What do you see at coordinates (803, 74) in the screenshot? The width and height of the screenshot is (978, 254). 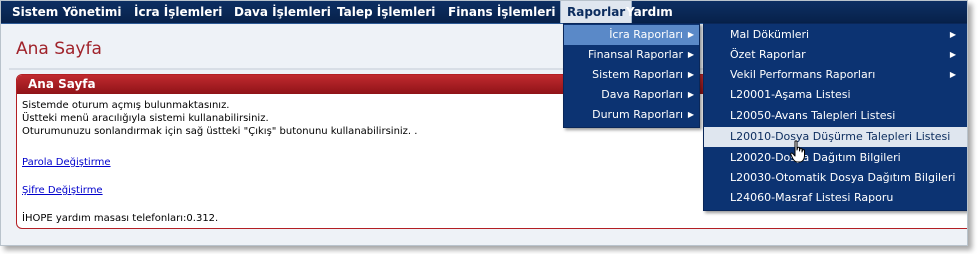 I see `menu-item-label: Vekil Performans Raporları` at bounding box center [803, 74].